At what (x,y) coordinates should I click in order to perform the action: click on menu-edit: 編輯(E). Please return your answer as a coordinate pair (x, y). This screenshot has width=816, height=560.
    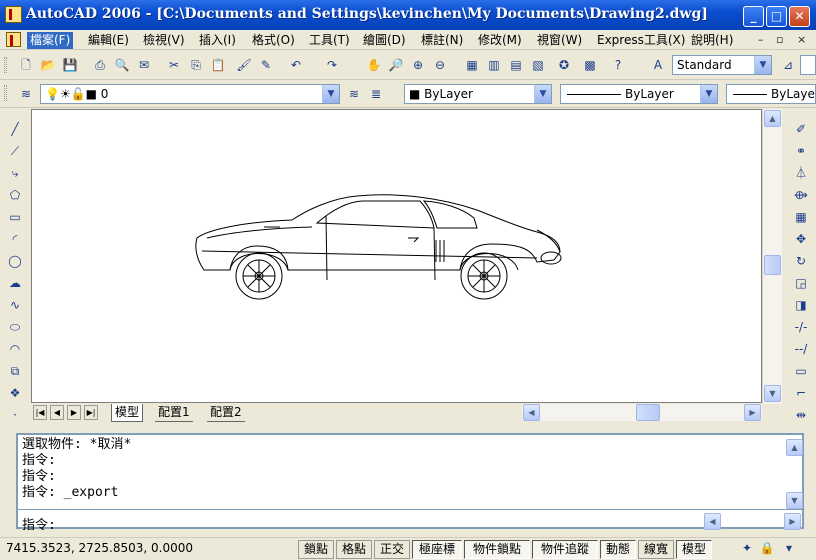
    Looking at the image, I should click on (108, 40).